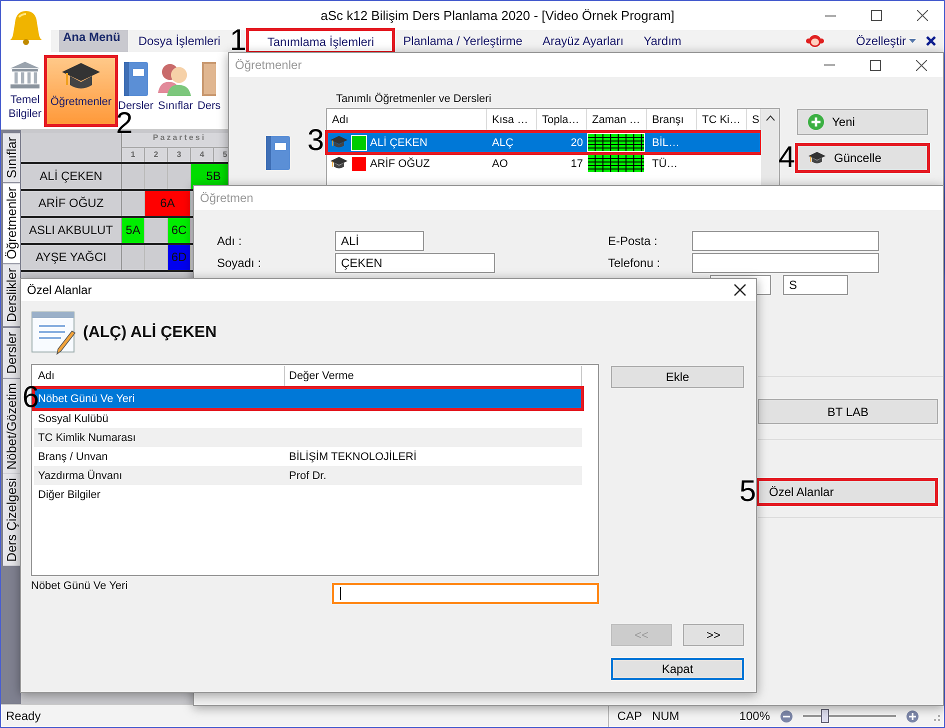 This screenshot has height=728, width=945. I want to click on side-tab: Ders Çizelgesi, so click(11, 520).